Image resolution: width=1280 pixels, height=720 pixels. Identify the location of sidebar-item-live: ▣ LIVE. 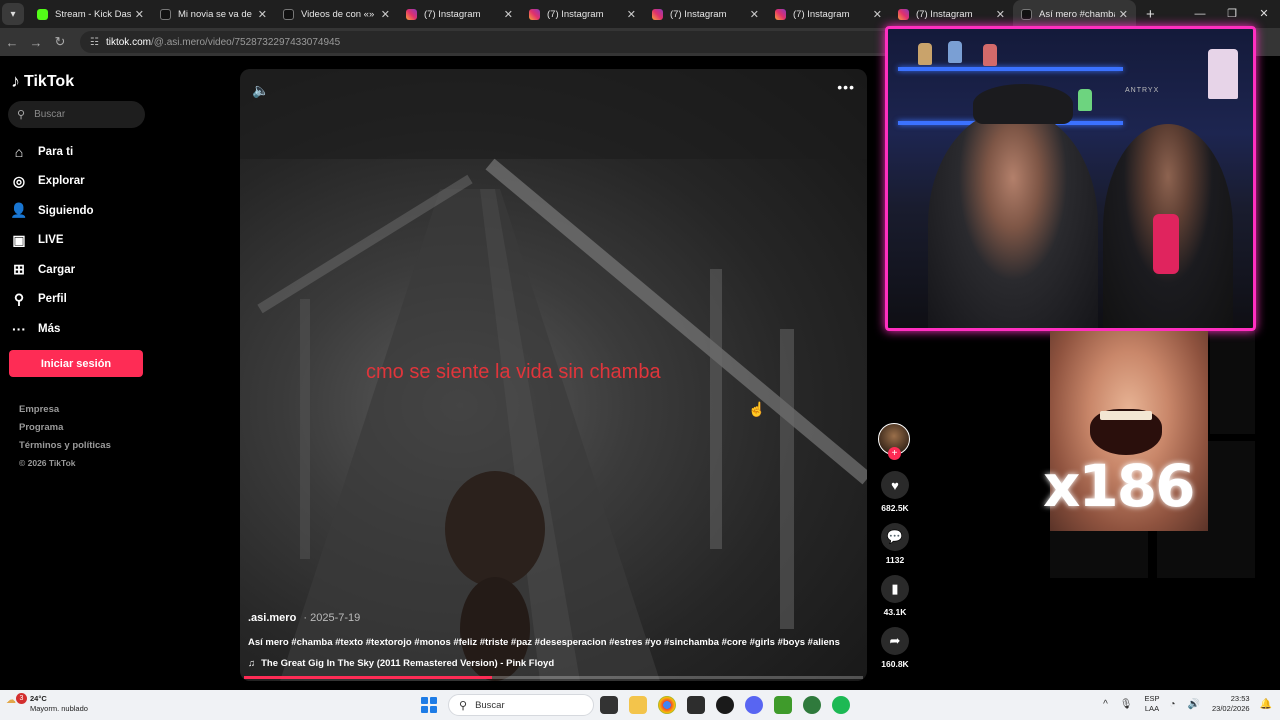
(52, 241).